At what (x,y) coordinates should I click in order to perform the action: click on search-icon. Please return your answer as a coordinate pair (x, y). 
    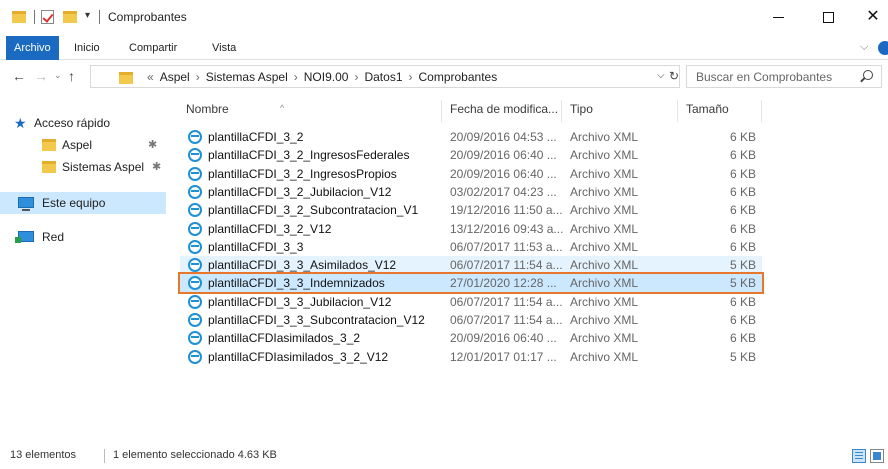
    Looking at the image, I should click on (868, 75).